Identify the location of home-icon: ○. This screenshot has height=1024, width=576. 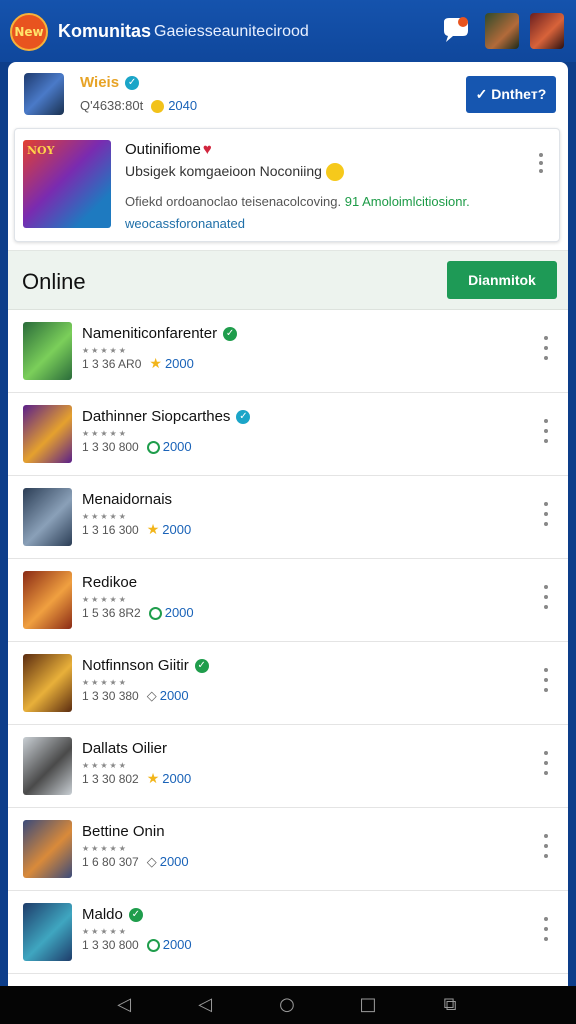
(287, 1005).